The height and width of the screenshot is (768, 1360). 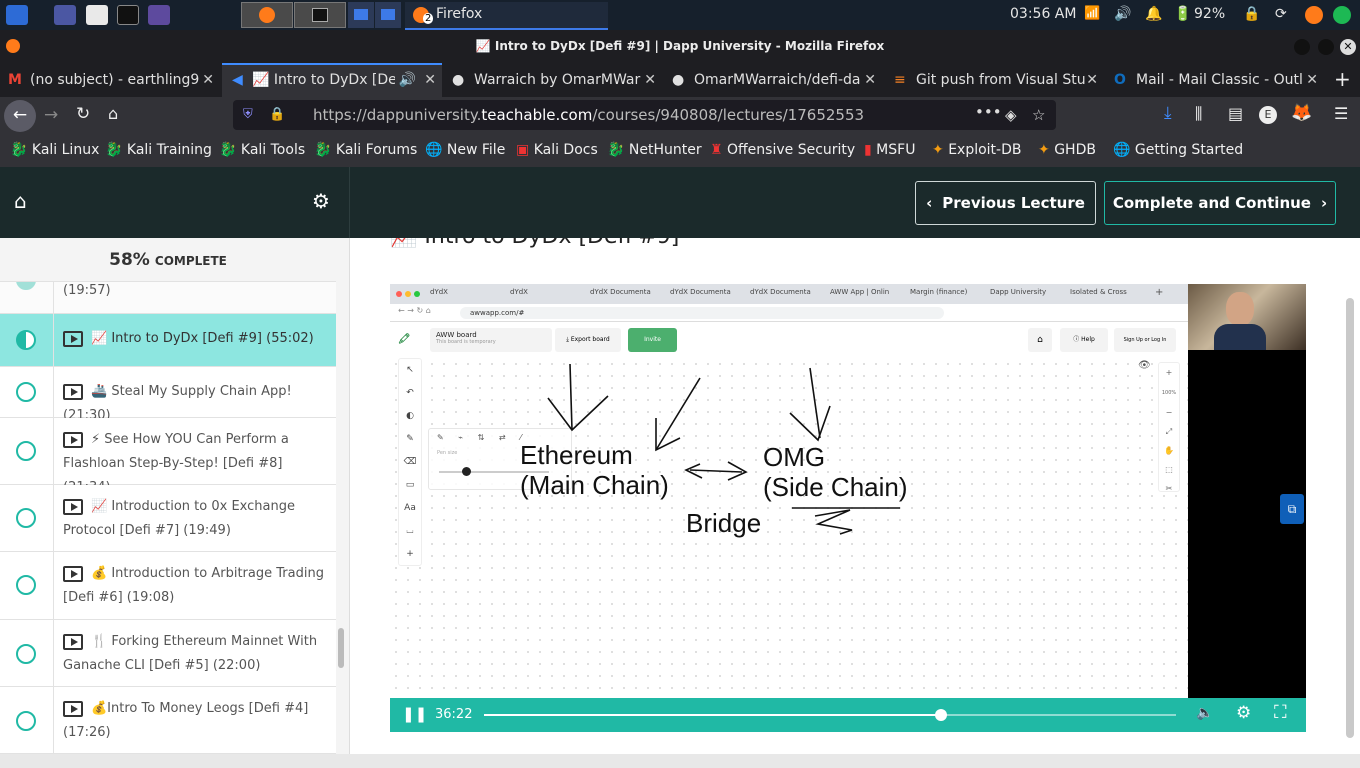 What do you see at coordinates (168, 340) in the screenshot?
I see `list-item-current: 📈 Intro to DyDx [Defi #9] (55:02)` at bounding box center [168, 340].